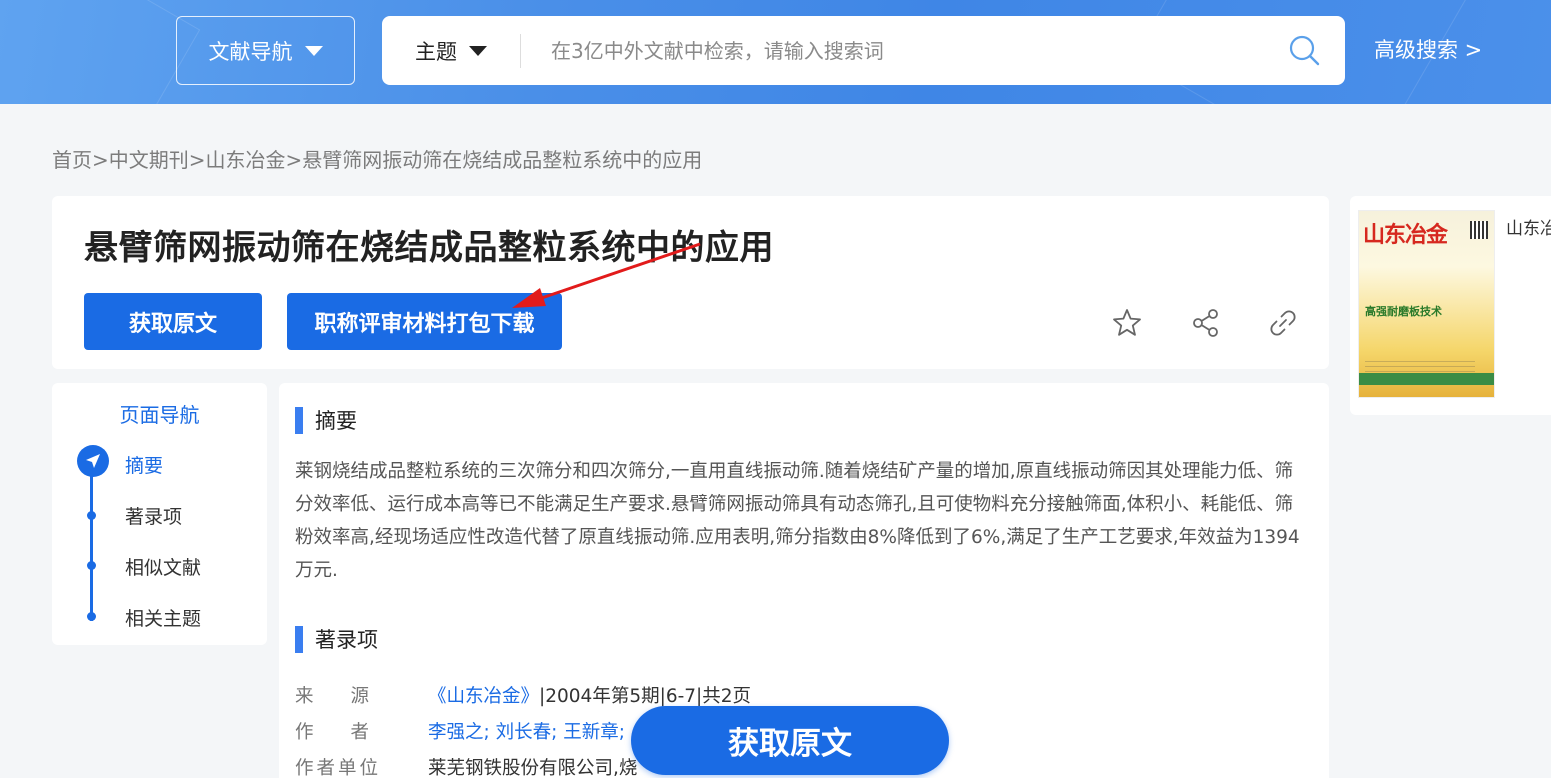 This screenshot has height=778, width=1551. Describe the element at coordinates (790, 740) in the screenshot. I see `floating-get-fulltext-button: 获取原文` at that location.